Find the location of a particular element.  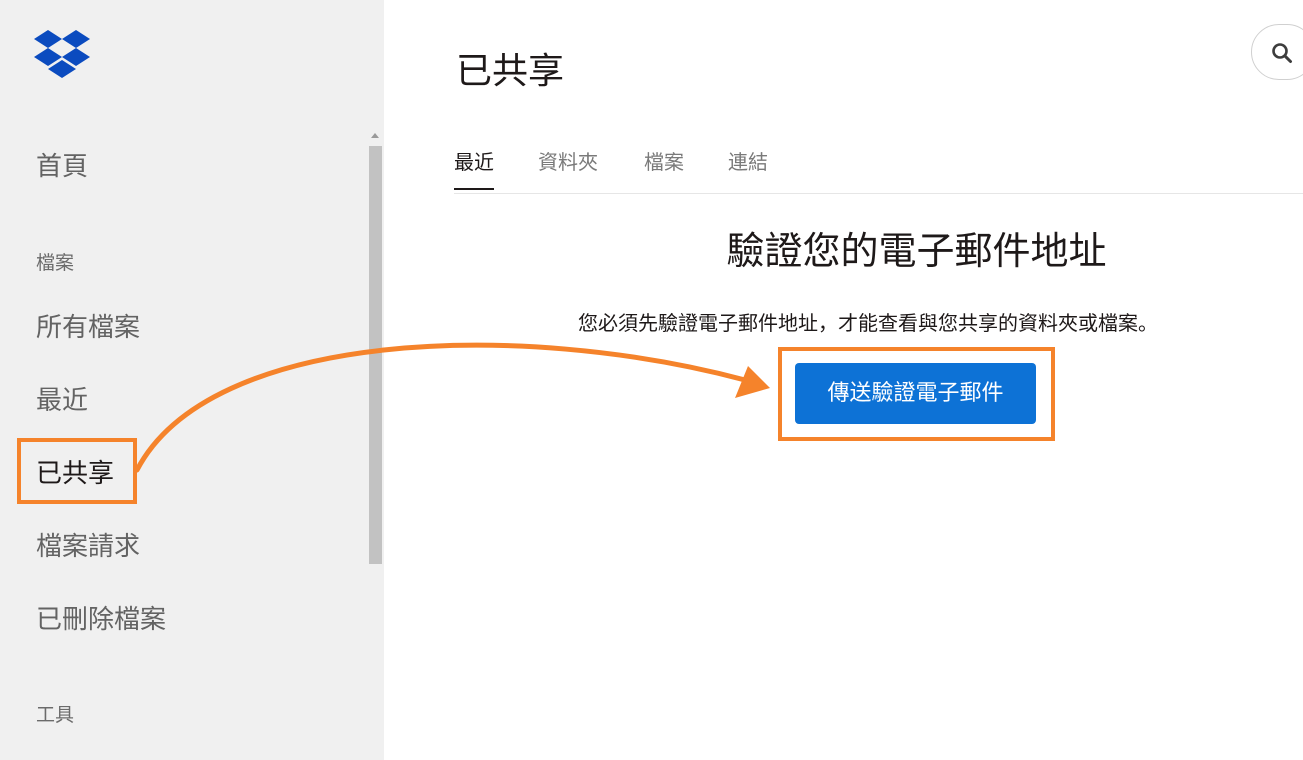

verify-description: 您必須先驗證電子郵件地址，才能查看與您共享的資料夾或檔案。 is located at coordinates (868, 323).